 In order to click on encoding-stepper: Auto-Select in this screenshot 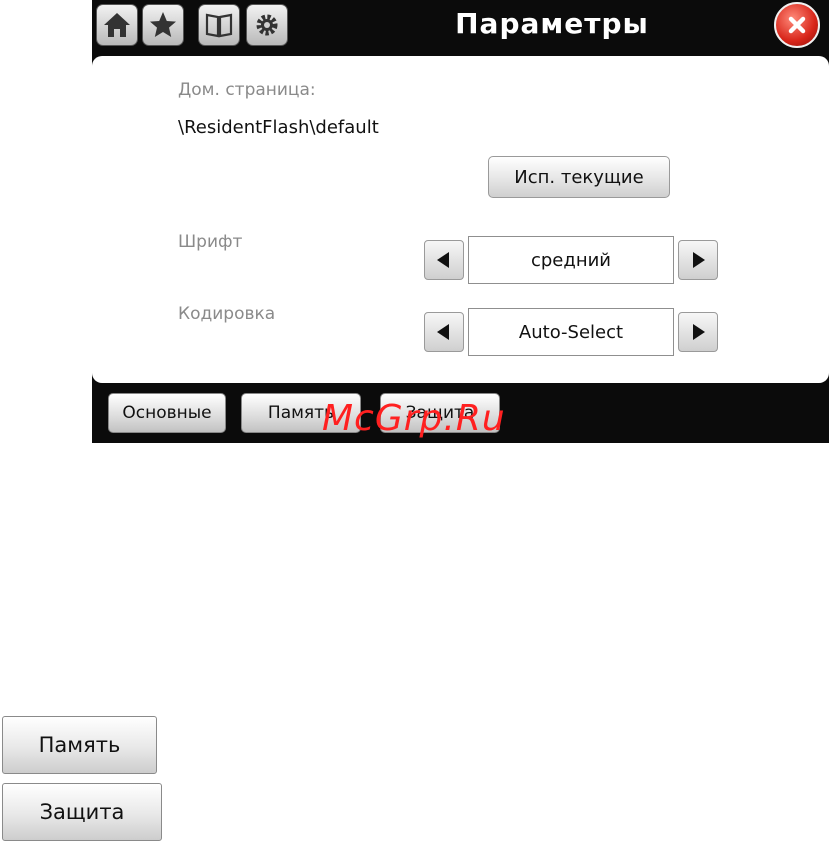, I will do `click(572, 332)`.